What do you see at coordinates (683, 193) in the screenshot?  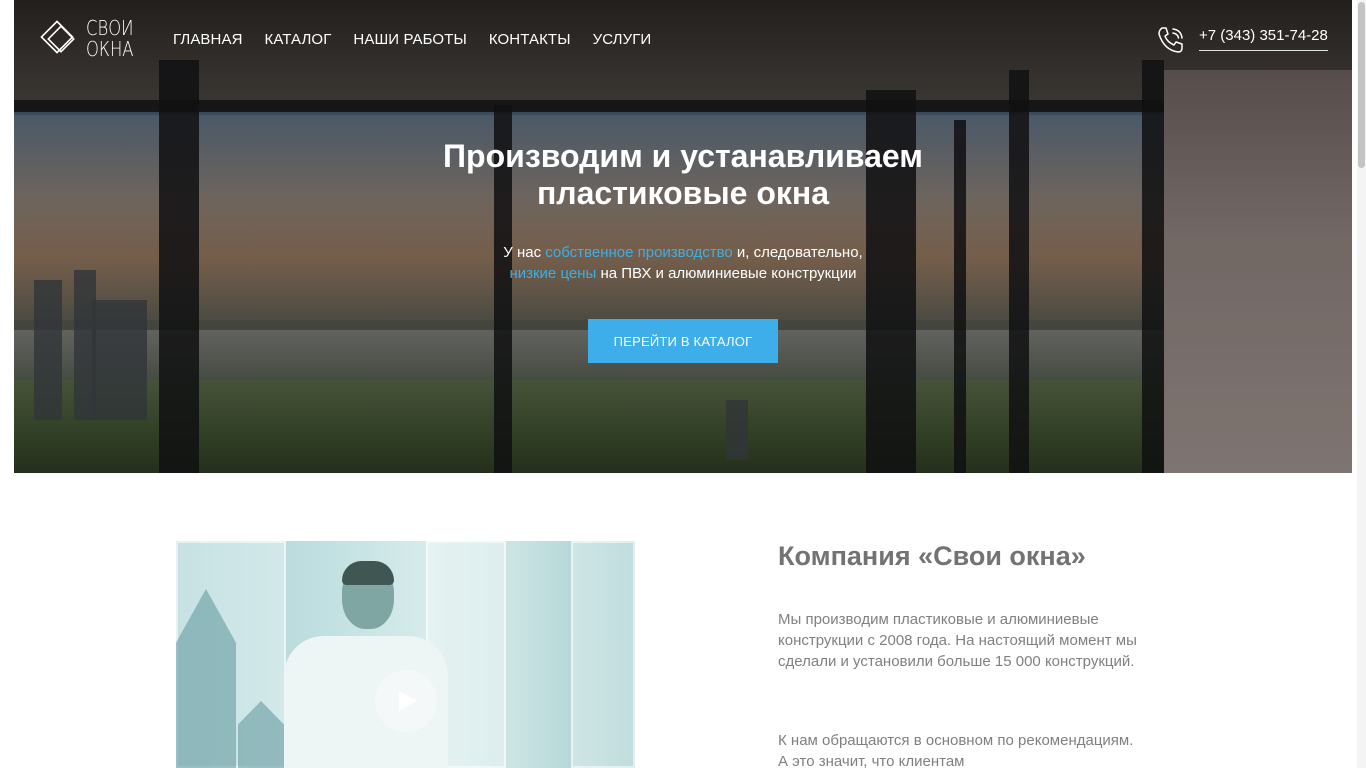 I see `hero-title-line2: пластиковые окна` at bounding box center [683, 193].